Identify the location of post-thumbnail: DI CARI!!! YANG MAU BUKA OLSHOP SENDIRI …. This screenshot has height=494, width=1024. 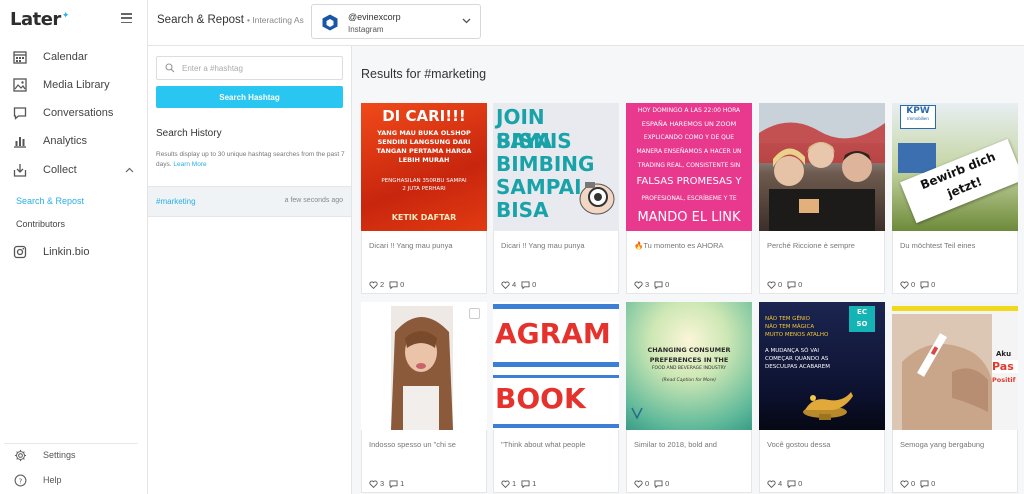
(424, 167).